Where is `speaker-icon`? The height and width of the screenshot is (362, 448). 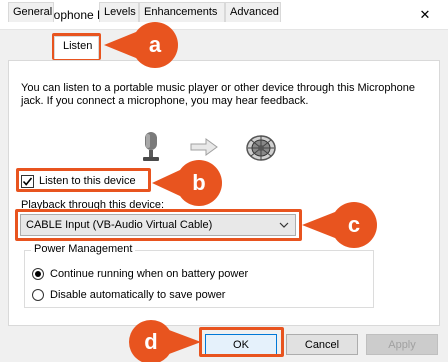 speaker-icon is located at coordinates (261, 148).